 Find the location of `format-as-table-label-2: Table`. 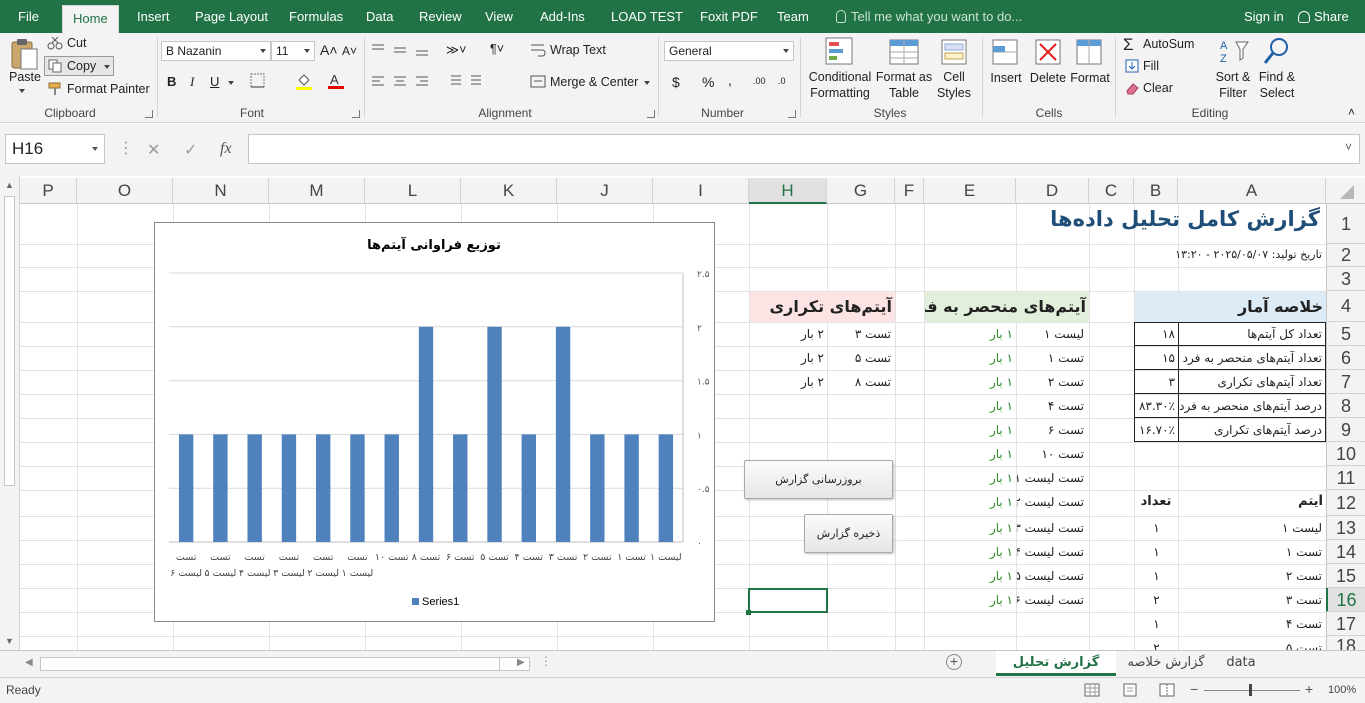

format-as-table-label-2: Table is located at coordinates (904, 93).